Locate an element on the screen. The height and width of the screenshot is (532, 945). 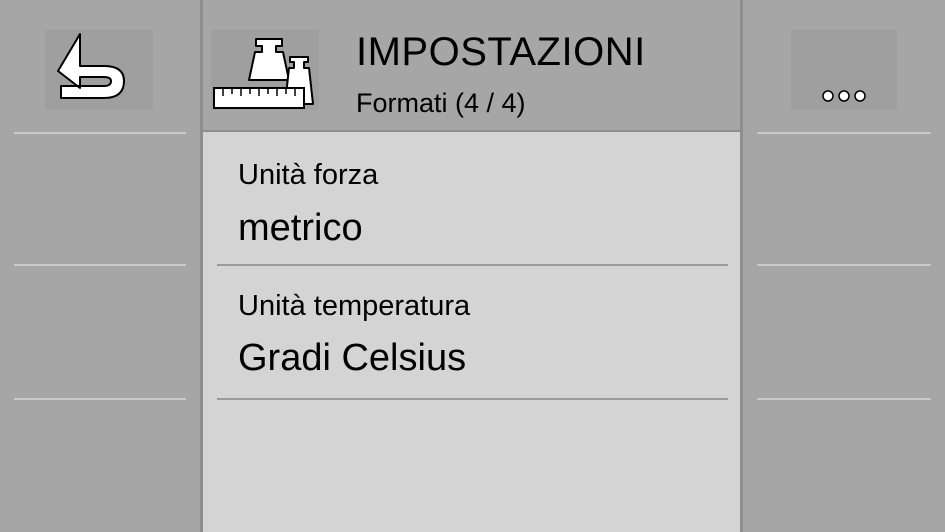
setting-value: metrico is located at coordinates (300, 228).